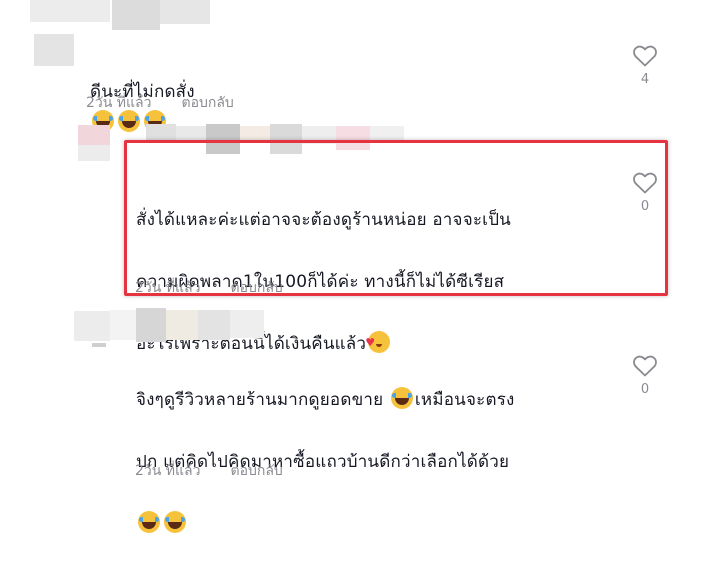 Image resolution: width=706 pixels, height=571 pixels. What do you see at coordinates (160, 103) in the screenshot?
I see `comment-1-meta: 2วัน ที่แล้ว ตอบกลับ` at bounding box center [160, 103].